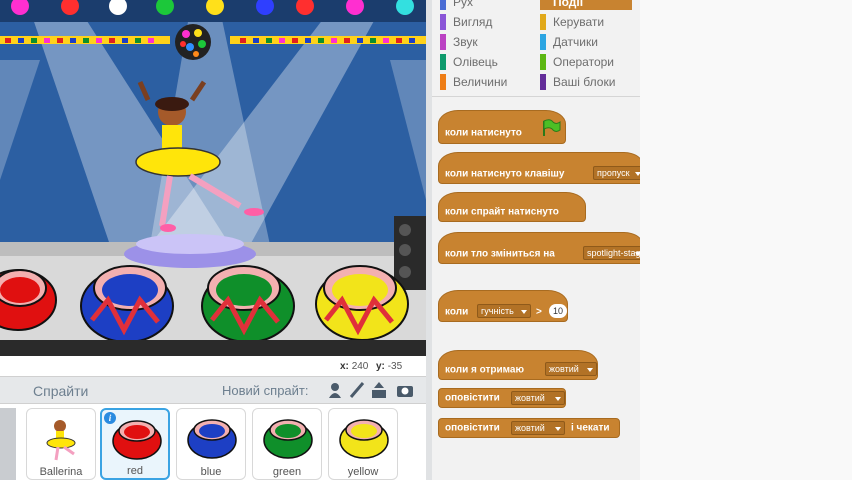 This screenshot has width=852, height=481. What do you see at coordinates (500, 254) in the screenshot?
I see `block-text: коли тло зміниться на` at bounding box center [500, 254].